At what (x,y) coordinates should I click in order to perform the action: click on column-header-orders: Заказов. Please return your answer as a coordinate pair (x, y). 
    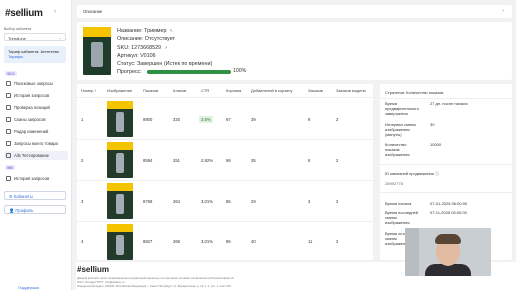
    Looking at the image, I should click on (315, 91).